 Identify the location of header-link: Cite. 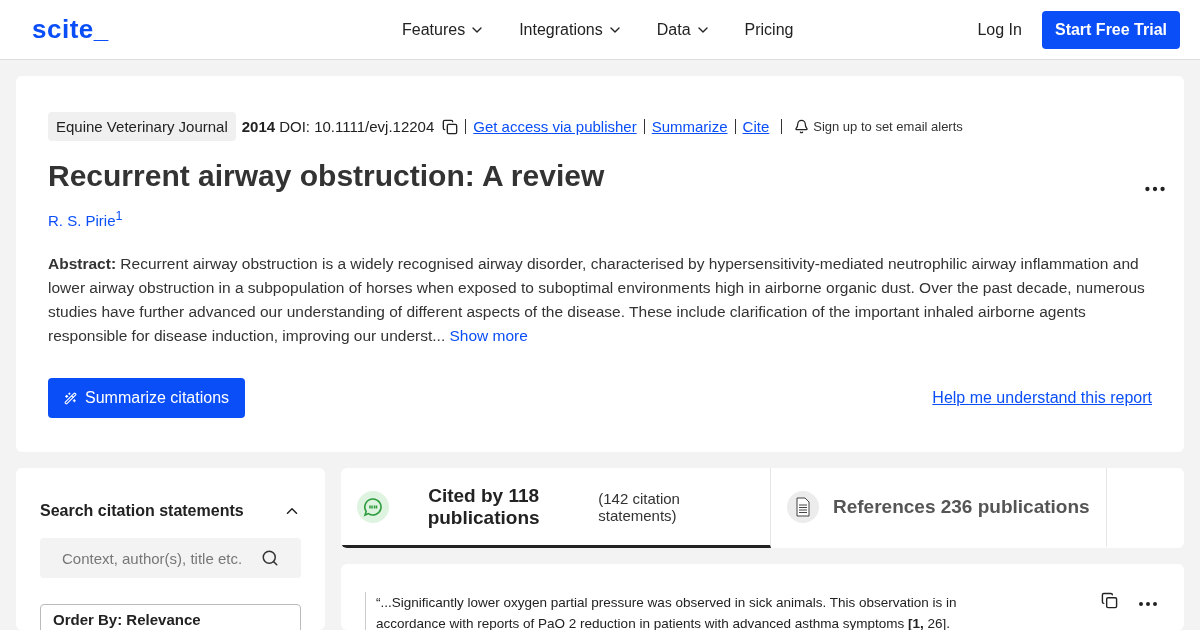
(756, 126).